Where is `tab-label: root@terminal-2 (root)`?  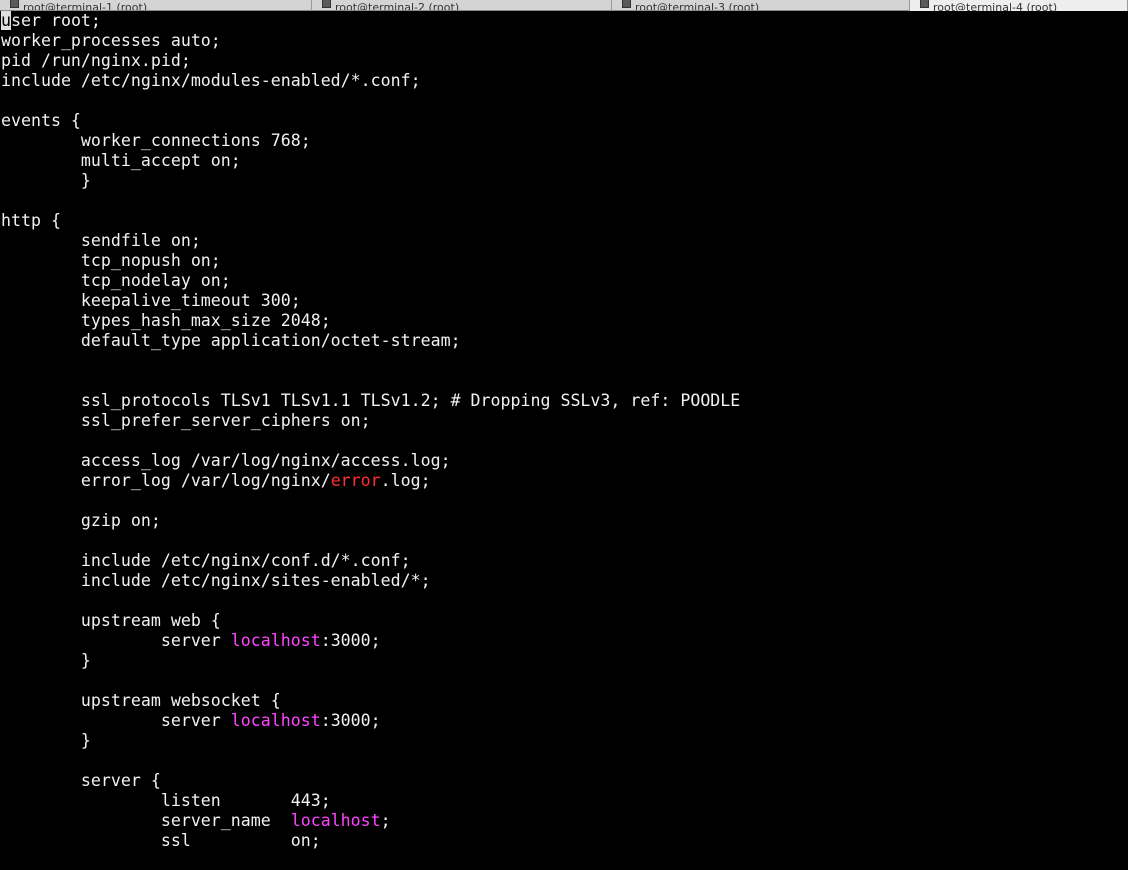
tab-label: root@terminal-2 (root) is located at coordinates (397, 6).